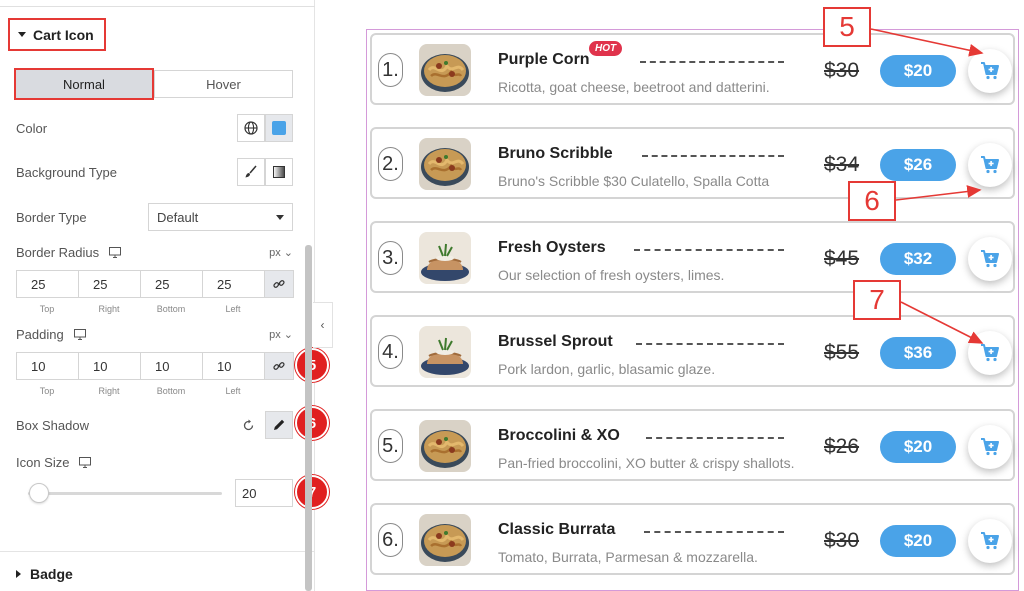  Describe the element at coordinates (84, 84) in the screenshot. I see `tab-normal: Normal` at that location.